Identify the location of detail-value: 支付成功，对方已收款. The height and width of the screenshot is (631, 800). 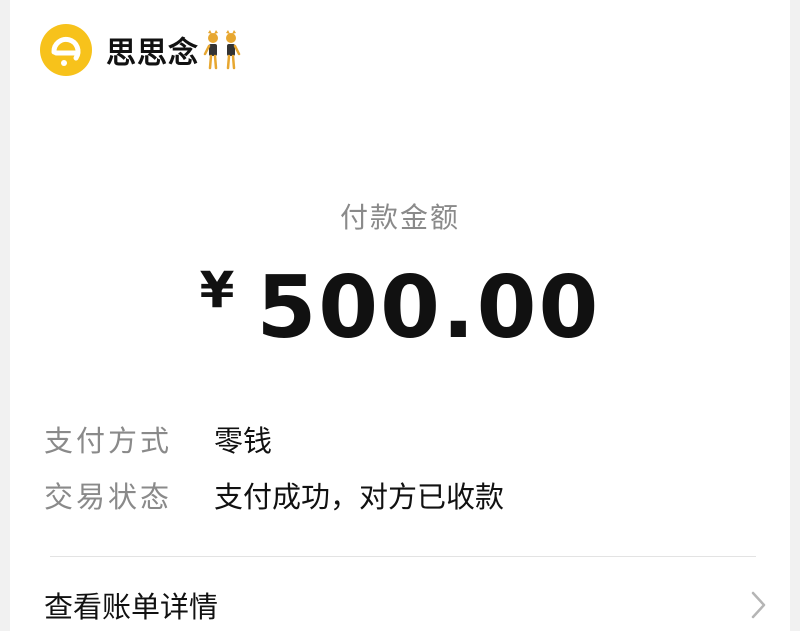
(359, 497).